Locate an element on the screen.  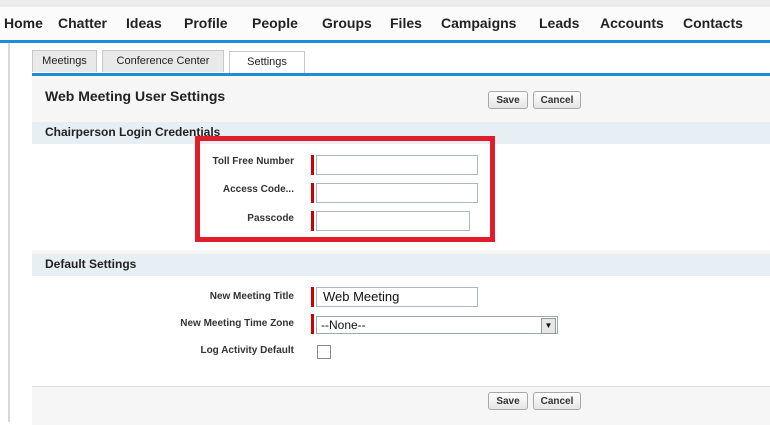
log-activity-label: Log Activity Default is located at coordinates (247, 350).